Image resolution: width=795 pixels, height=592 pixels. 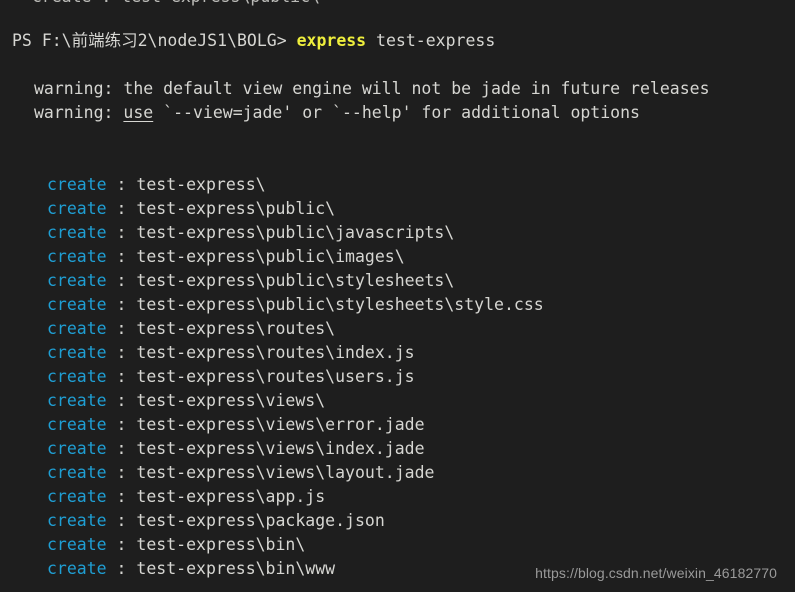 I want to click on create-line: create : test-express\app.js, so click(x=397, y=497).